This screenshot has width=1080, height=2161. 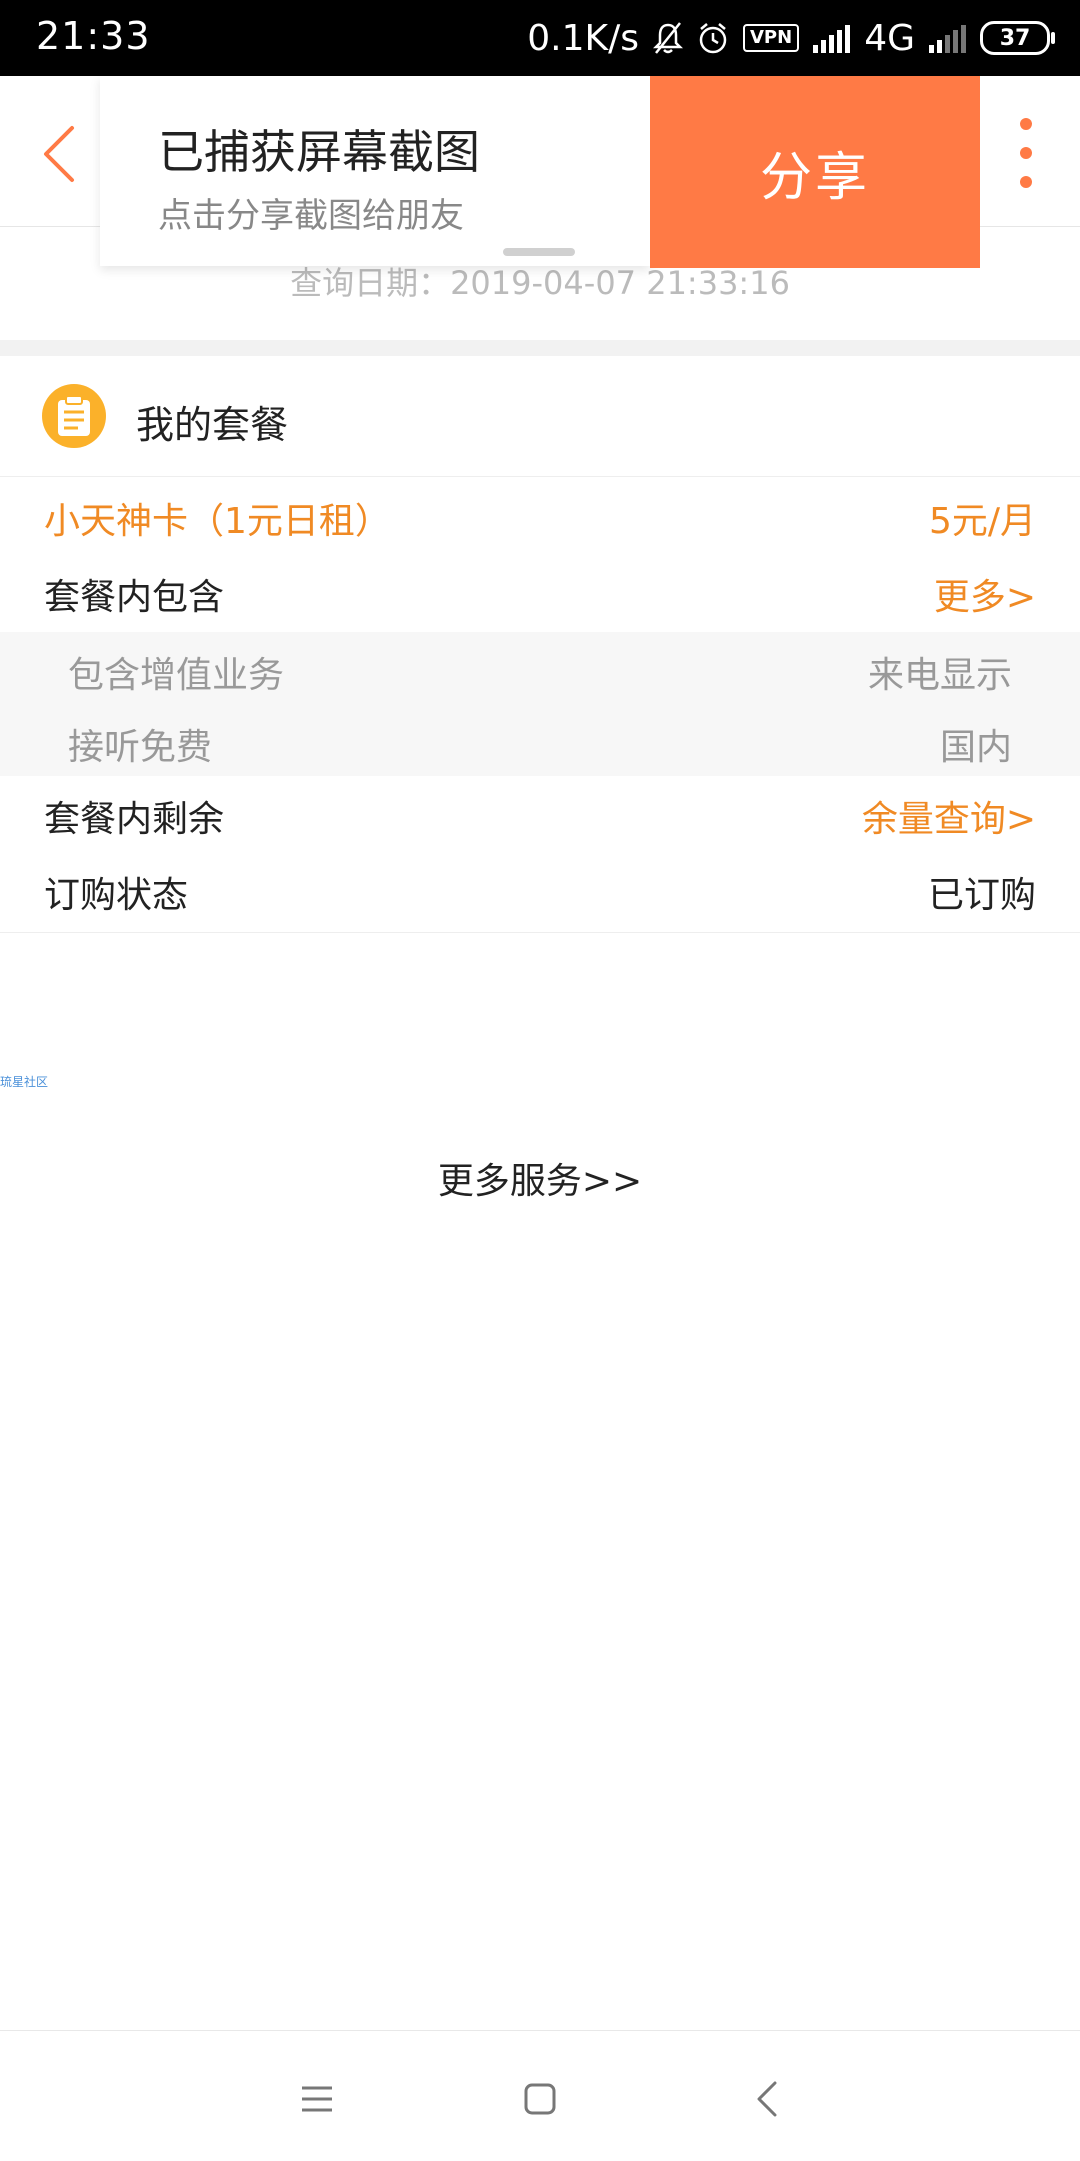 What do you see at coordinates (134, 597) in the screenshot?
I see `included-label: 套餐内包含` at bounding box center [134, 597].